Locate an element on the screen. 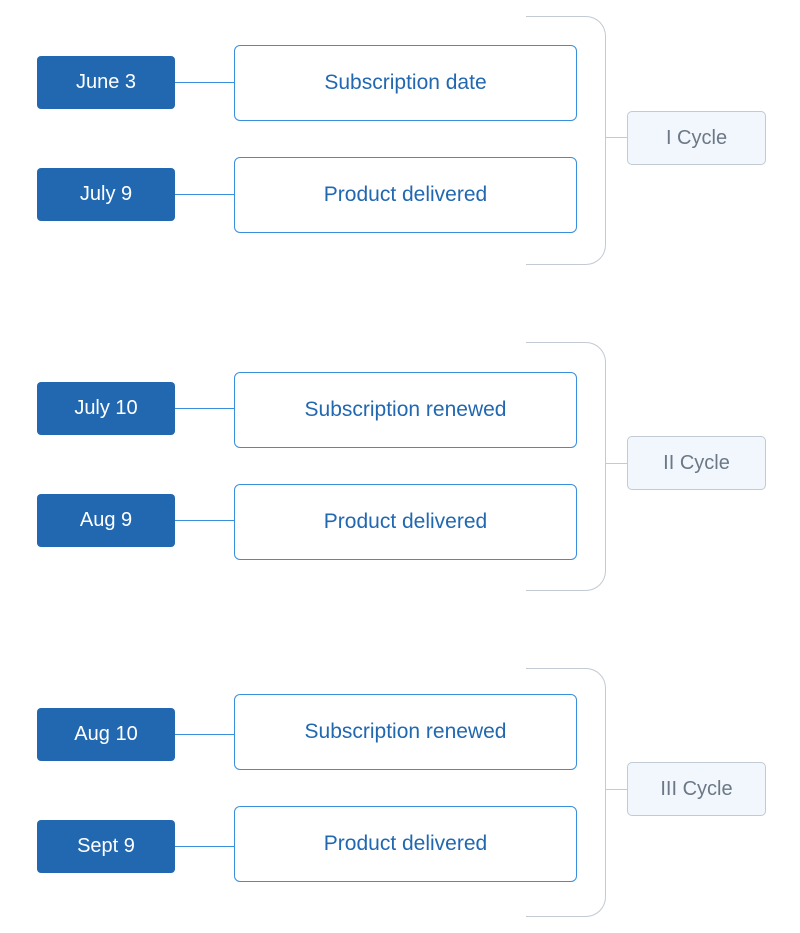 Image resolution: width=800 pixels, height=933 pixels. date-box: Sept 9 is located at coordinates (106, 846).